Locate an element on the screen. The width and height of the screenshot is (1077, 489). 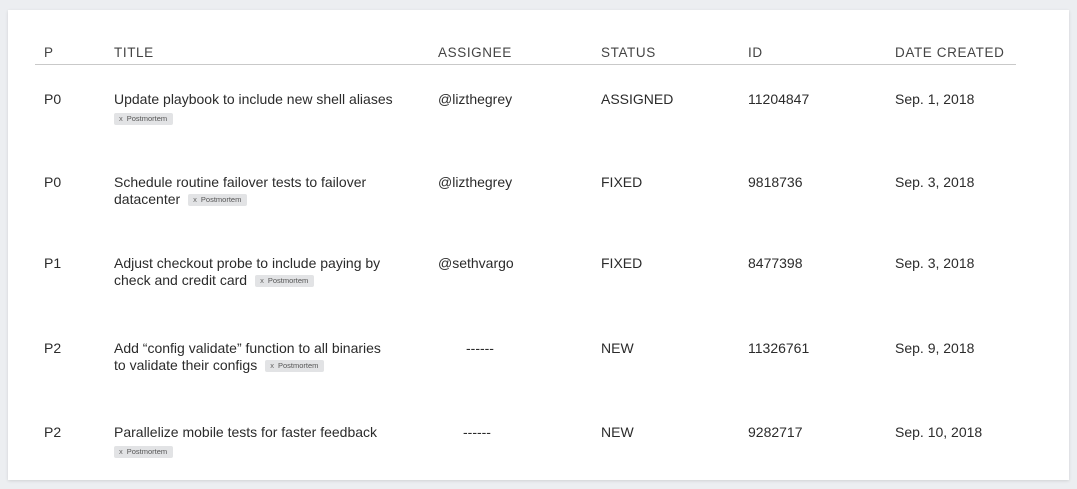
id-cell: 11204847 is located at coordinates (778, 99).